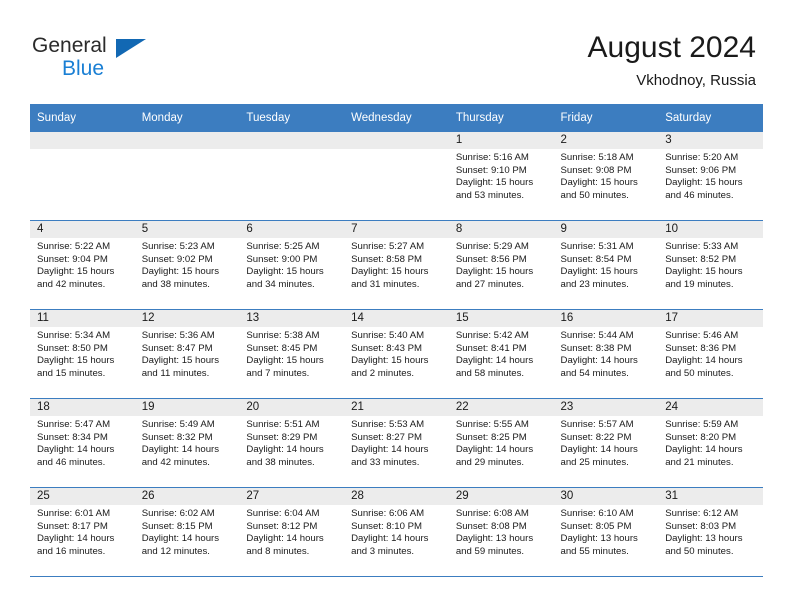 Image resolution: width=792 pixels, height=612 pixels. I want to click on sunrise-text: Sunrise: 5:25 AM, so click(283, 246).